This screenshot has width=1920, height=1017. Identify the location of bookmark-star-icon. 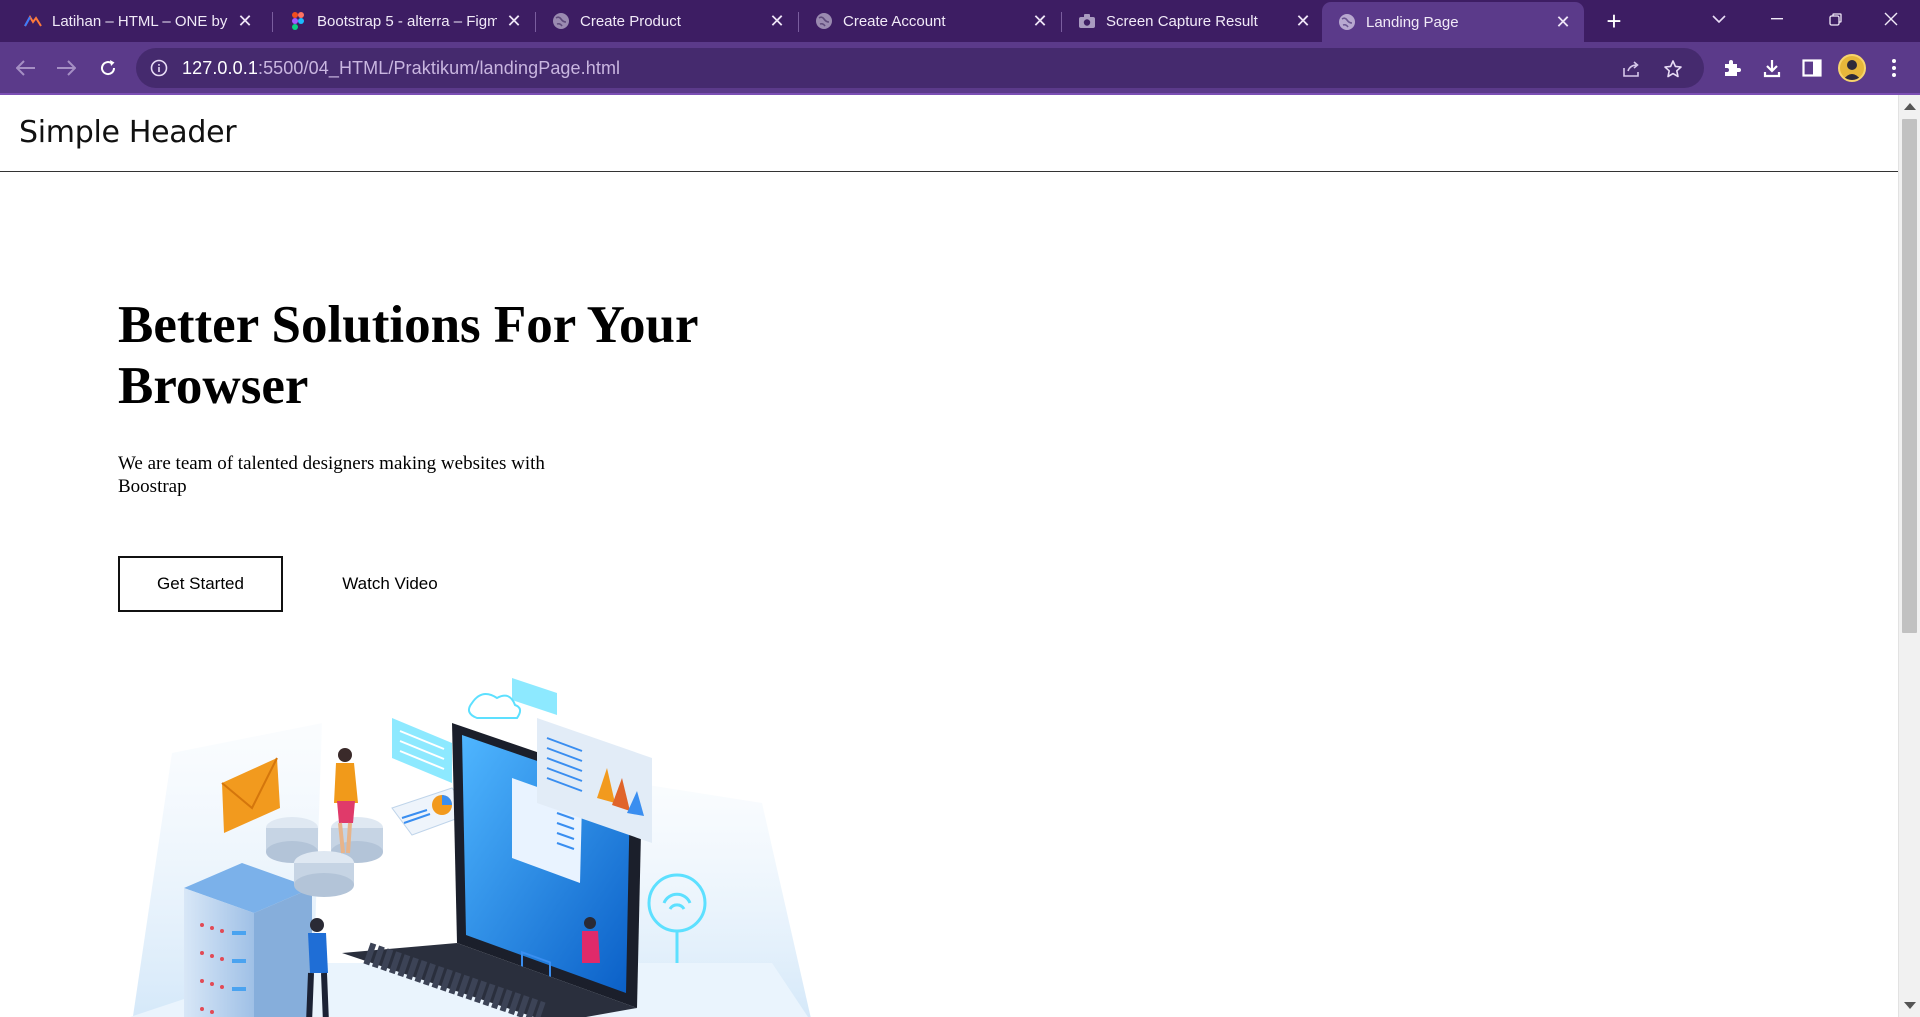
(1673, 69).